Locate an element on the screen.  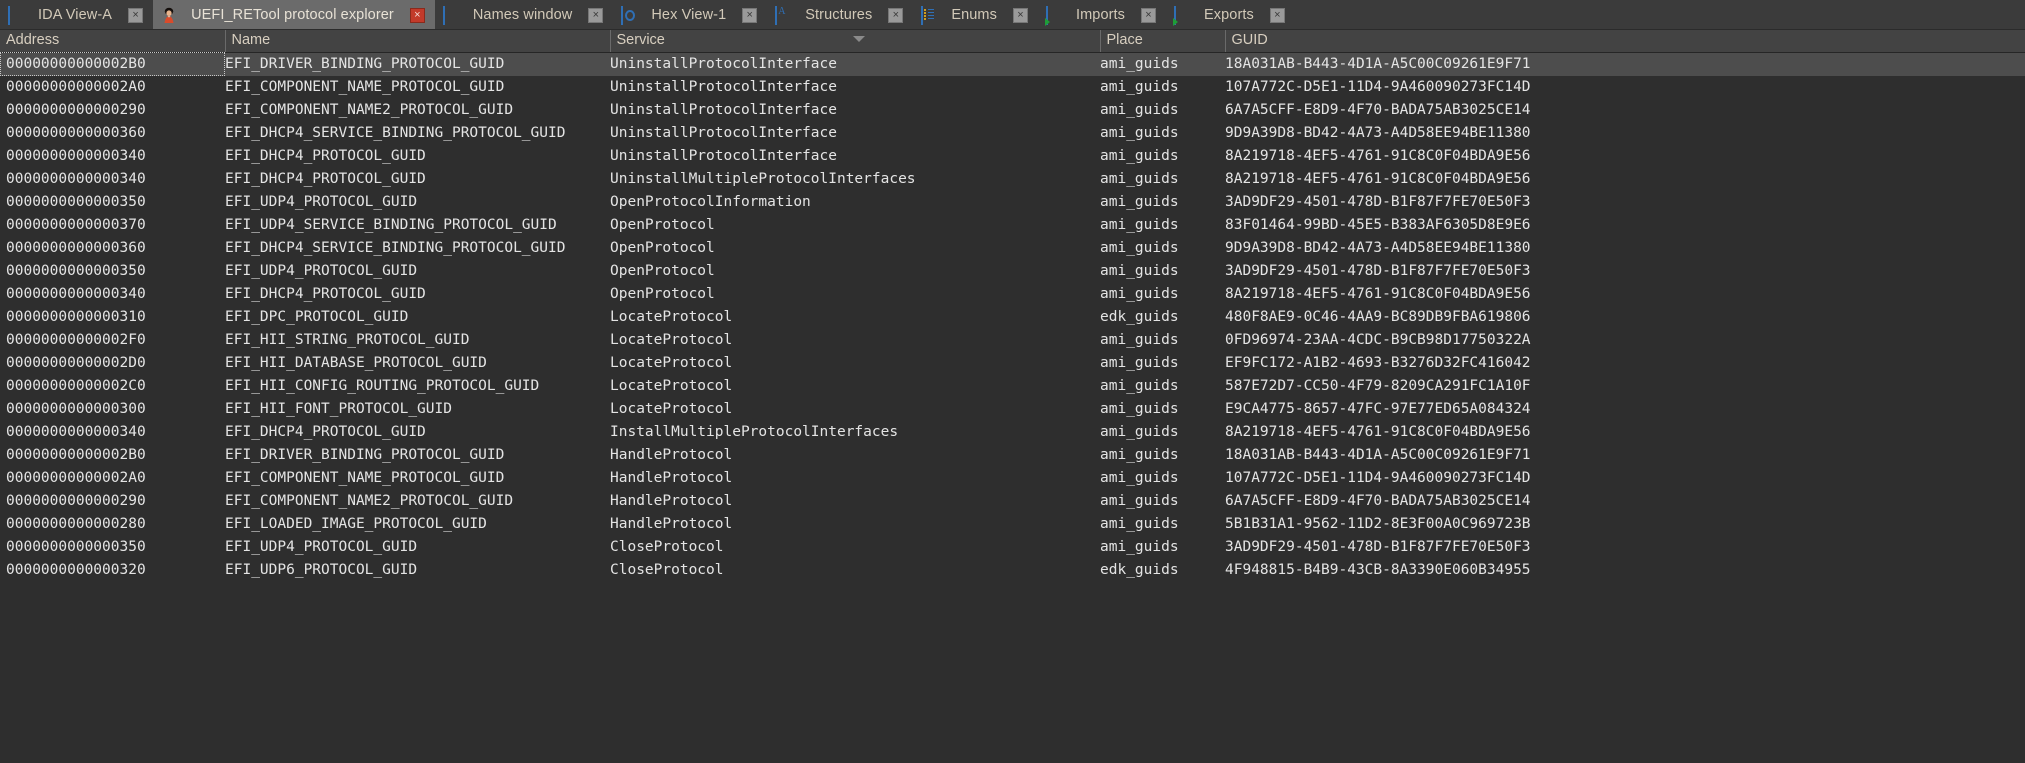
column-header-name: Name is located at coordinates (418, 41).